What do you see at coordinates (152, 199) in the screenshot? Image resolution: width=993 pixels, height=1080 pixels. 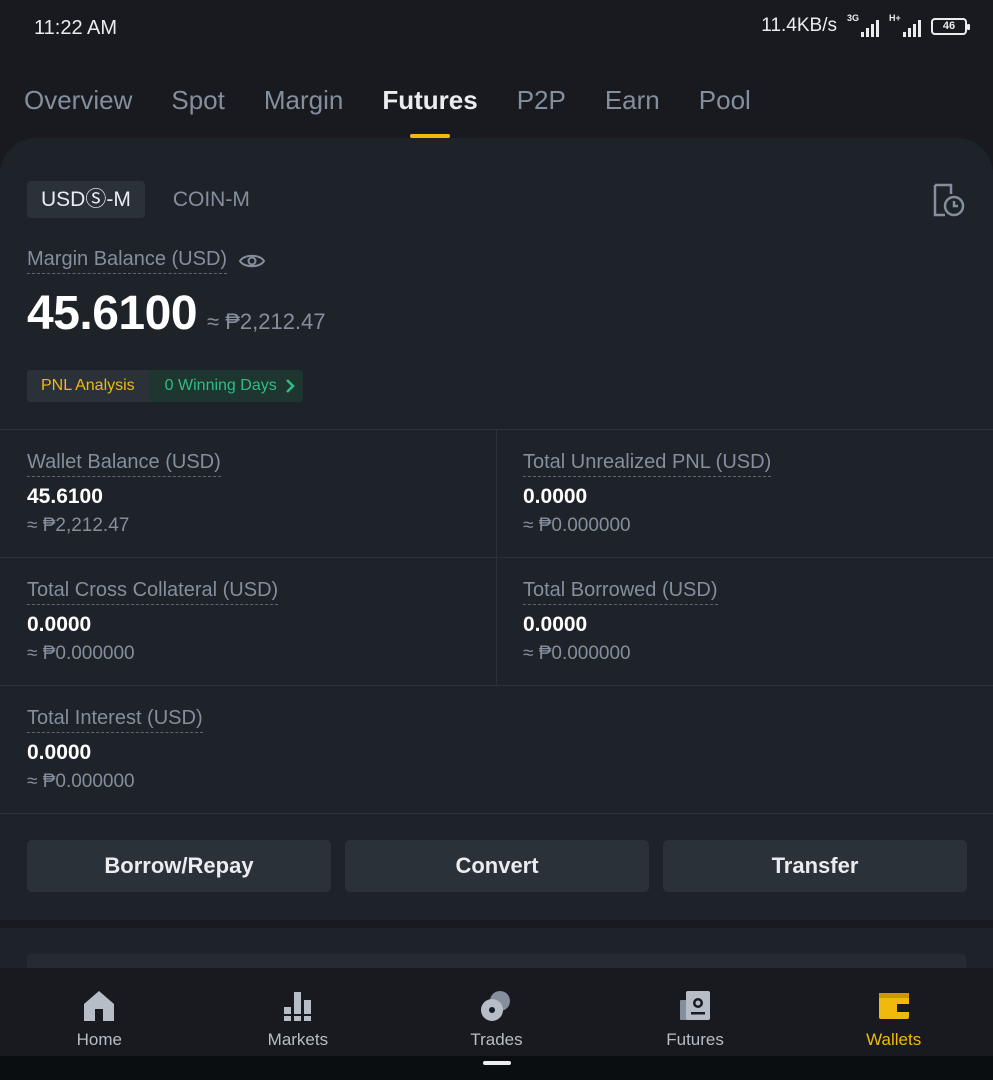 I see `contract-type-switch: USDⓈ-M COIN-M` at bounding box center [152, 199].